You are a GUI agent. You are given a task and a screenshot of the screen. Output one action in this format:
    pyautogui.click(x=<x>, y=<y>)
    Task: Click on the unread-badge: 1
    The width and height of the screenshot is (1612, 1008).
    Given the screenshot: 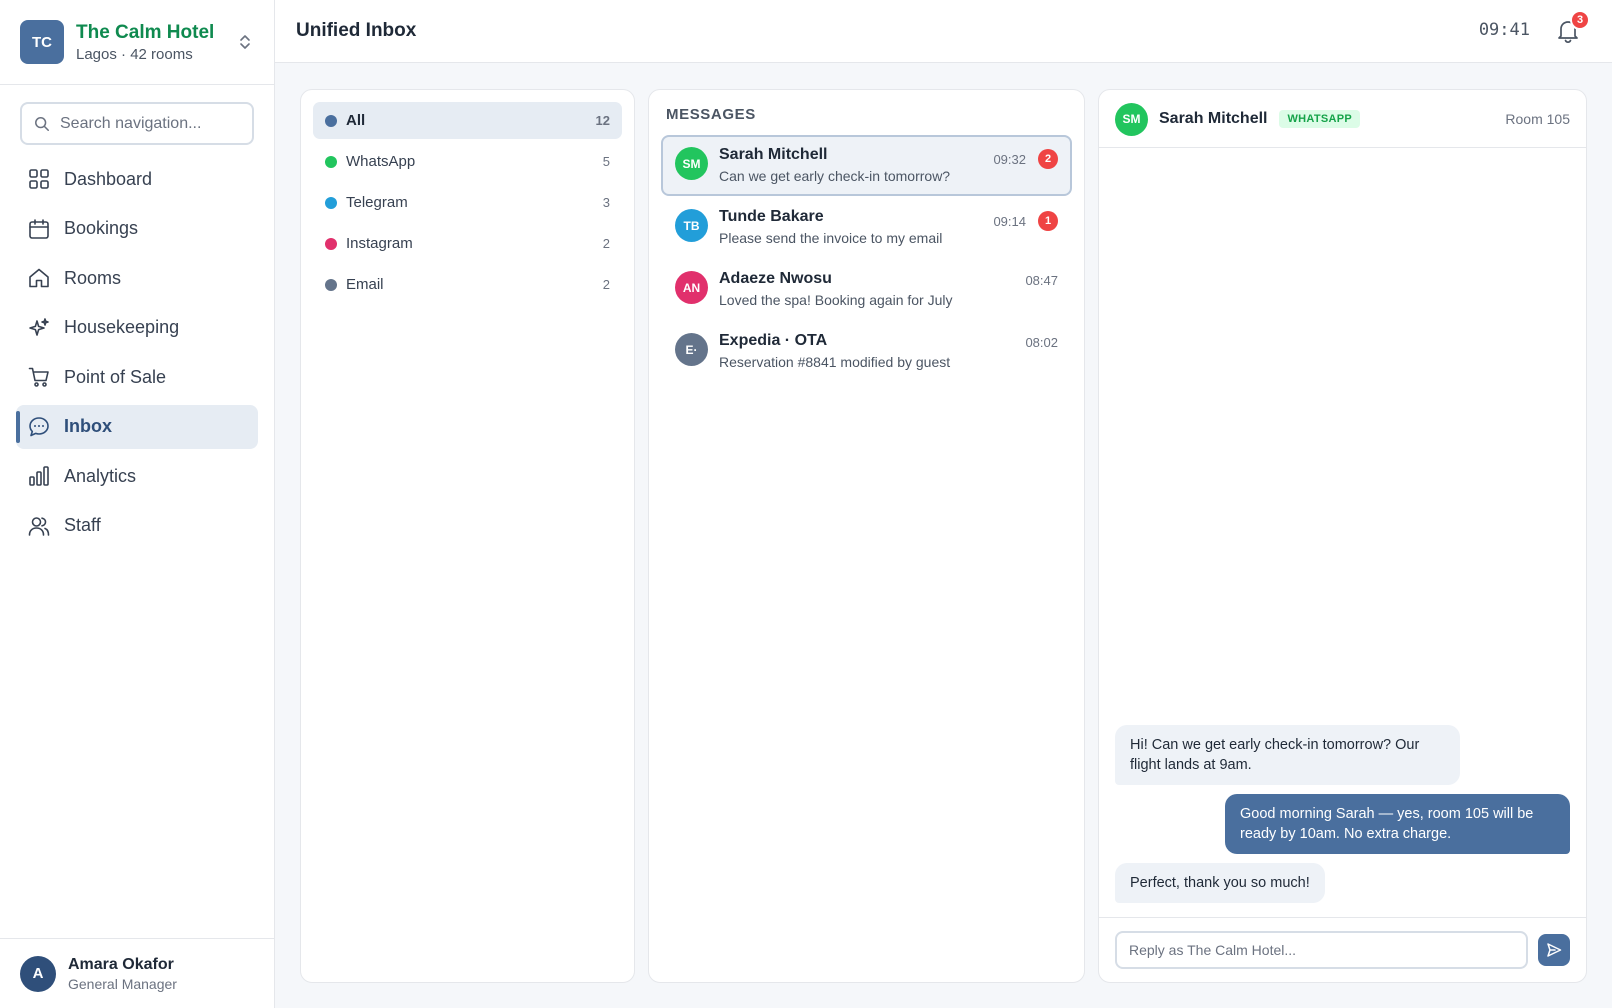 What is the action you would take?
    pyautogui.click(x=1048, y=221)
    